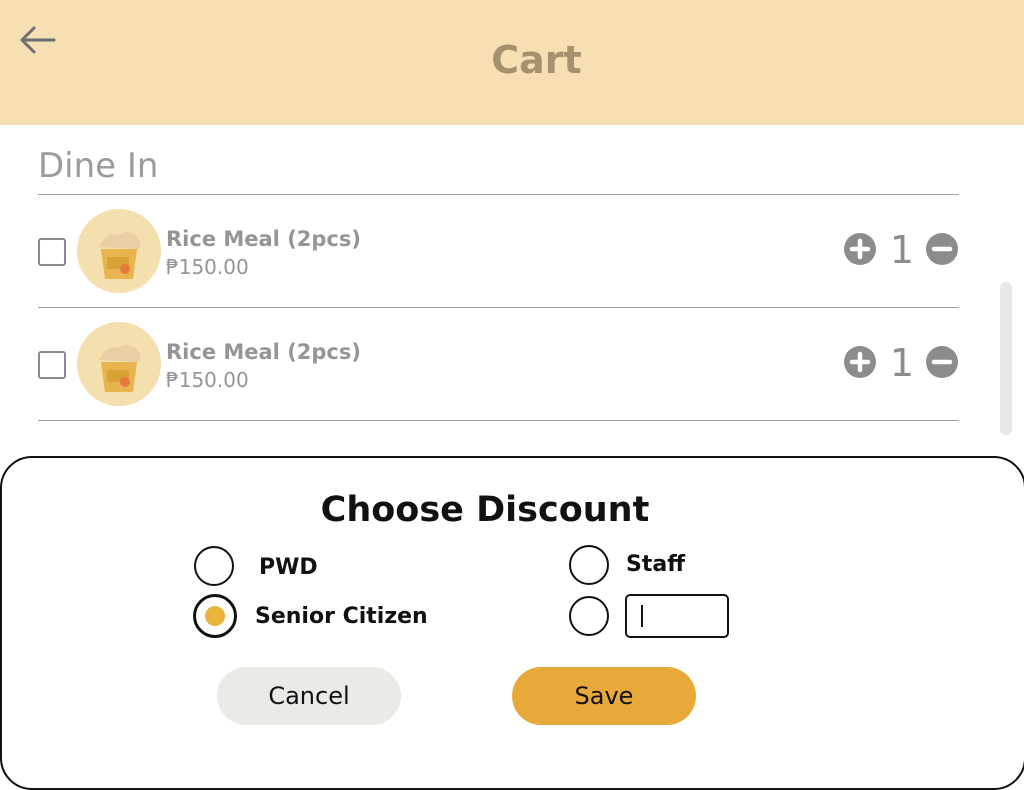 The image size is (1024, 790). Describe the element at coordinates (656, 564) in the screenshot. I see `radio-label-staff: Staff` at that location.